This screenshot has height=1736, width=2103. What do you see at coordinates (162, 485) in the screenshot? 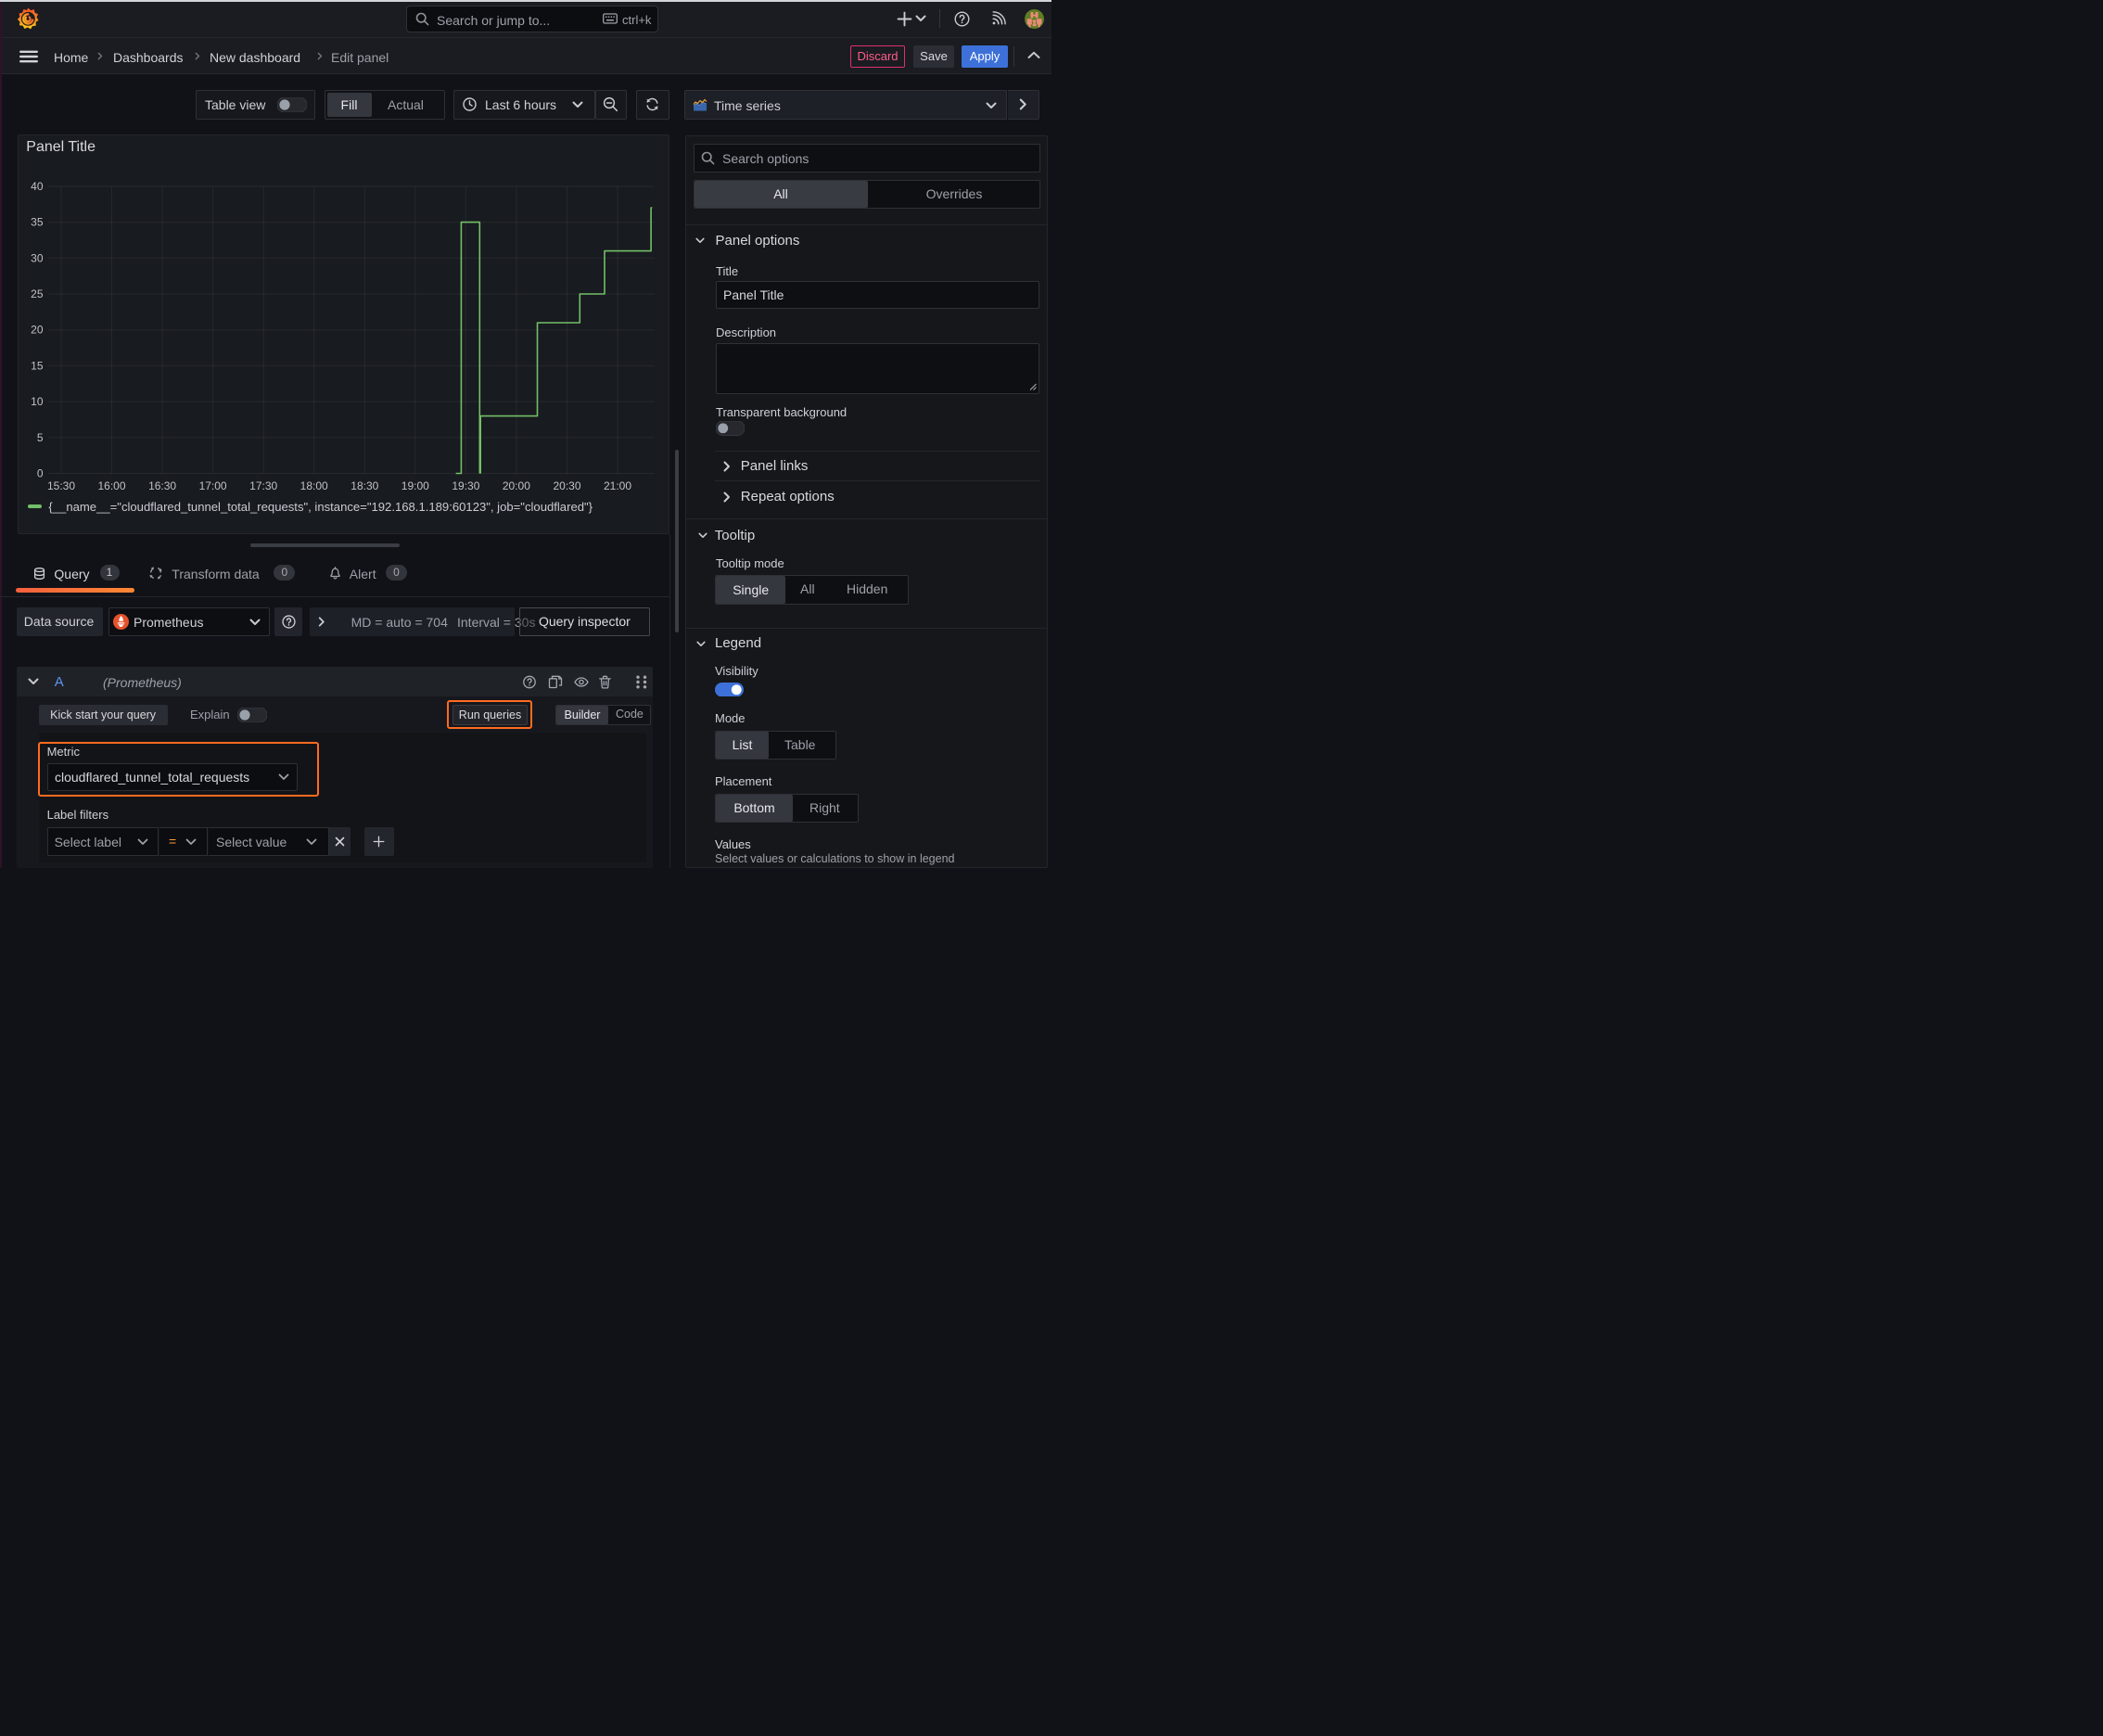
I see `svg-text: 16:30` at bounding box center [162, 485].